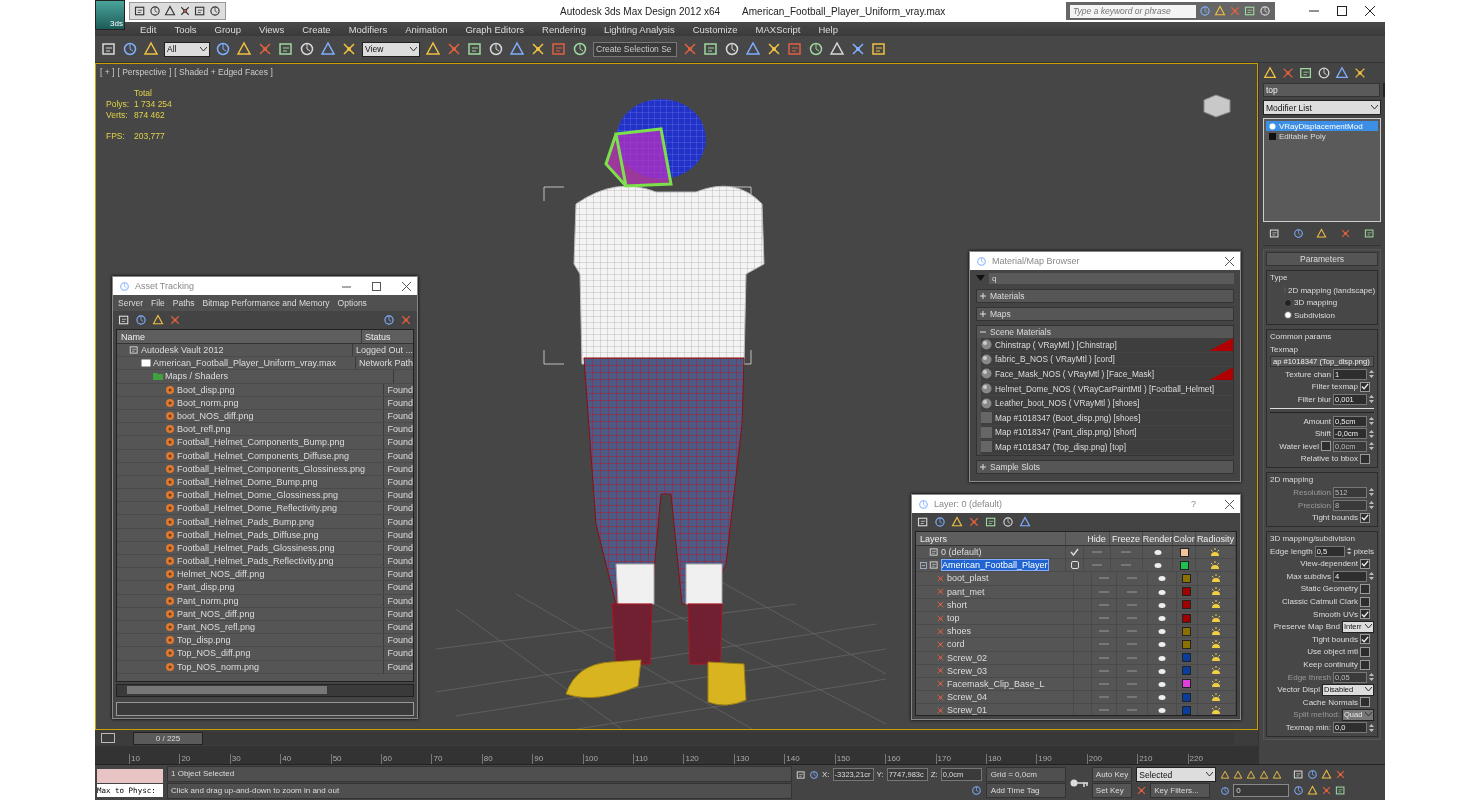 The image size is (1480, 800). Describe the element at coordinates (828, 29) in the screenshot. I see `menu-item: Help` at that location.